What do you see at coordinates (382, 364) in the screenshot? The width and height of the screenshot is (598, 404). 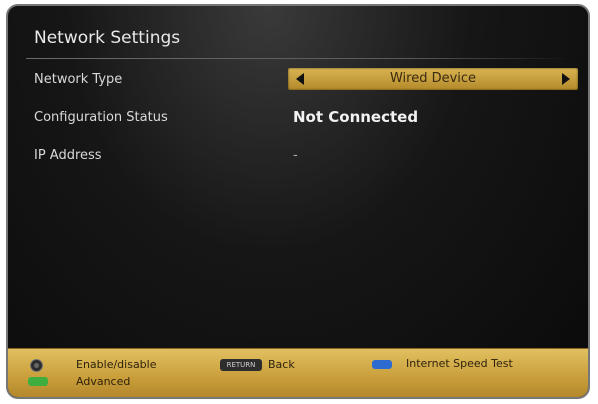 I see `blue-key-icon` at bounding box center [382, 364].